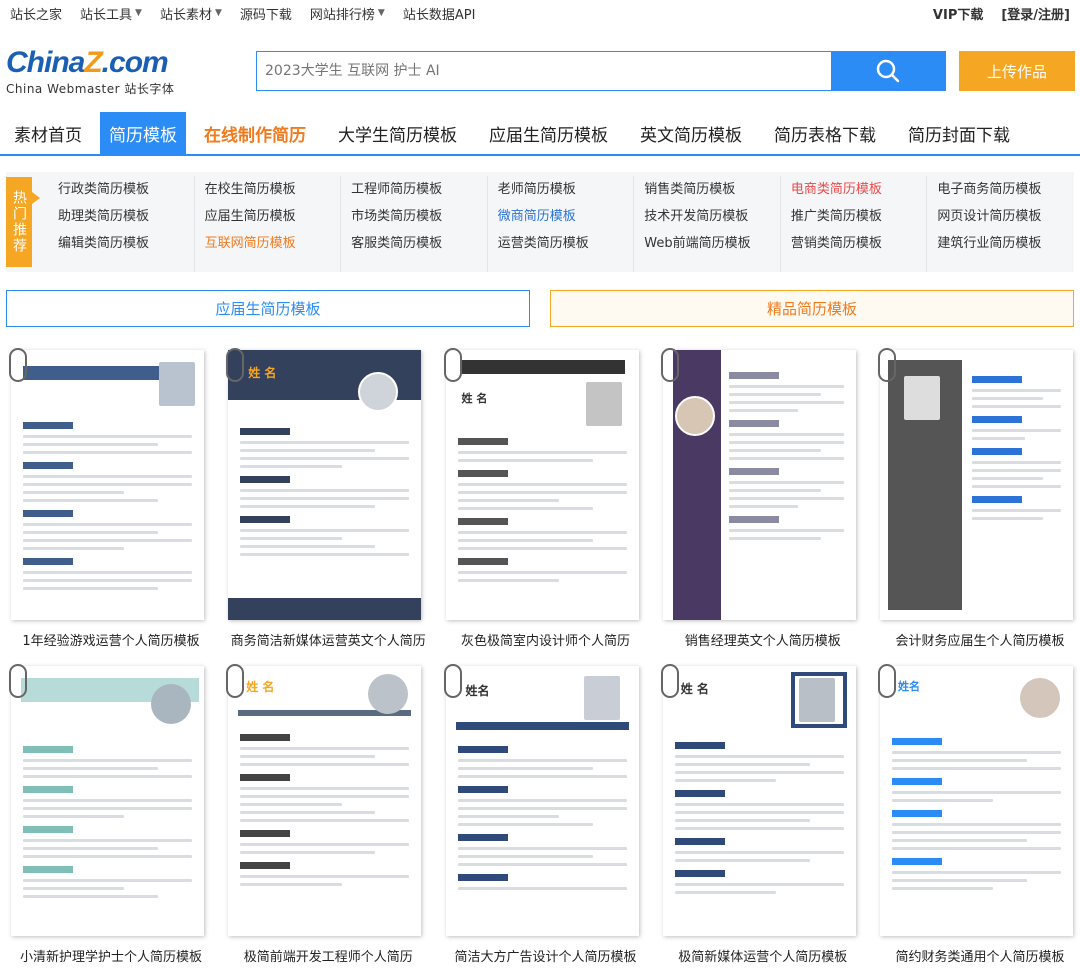 Image resolution: width=1080 pixels, height=980 pixels. I want to click on template-card: 姓 名 极简前端开发工程师个人简历, so click(322, 815).